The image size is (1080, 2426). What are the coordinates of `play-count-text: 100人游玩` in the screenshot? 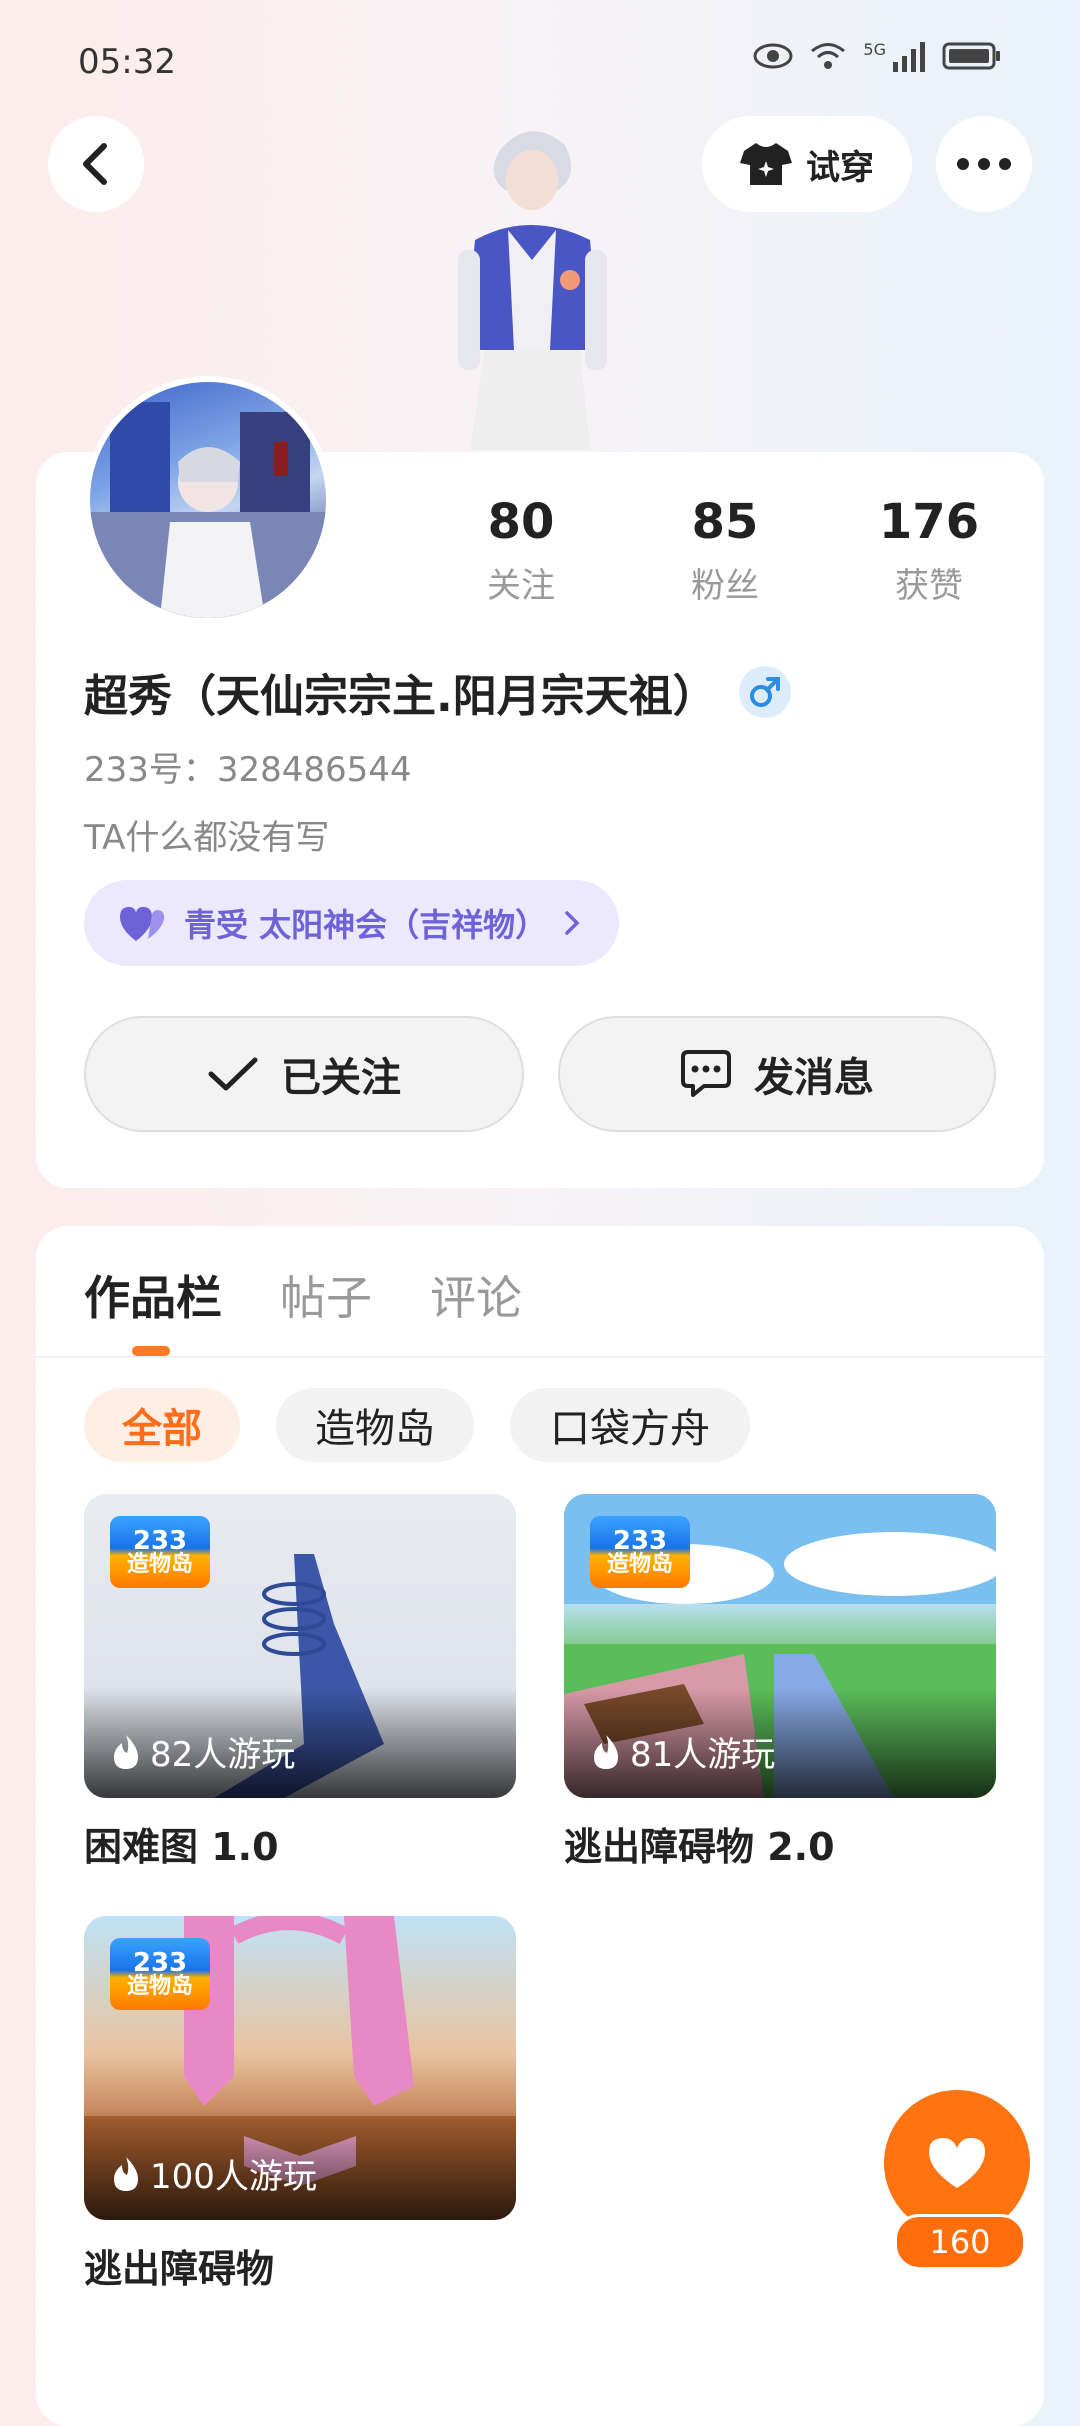 It's located at (233, 2177).